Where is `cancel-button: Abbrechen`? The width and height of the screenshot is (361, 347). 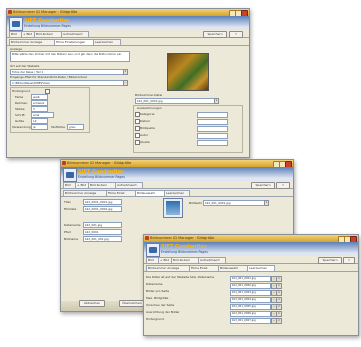 cancel-button: Abbrechen is located at coordinates (92, 303).